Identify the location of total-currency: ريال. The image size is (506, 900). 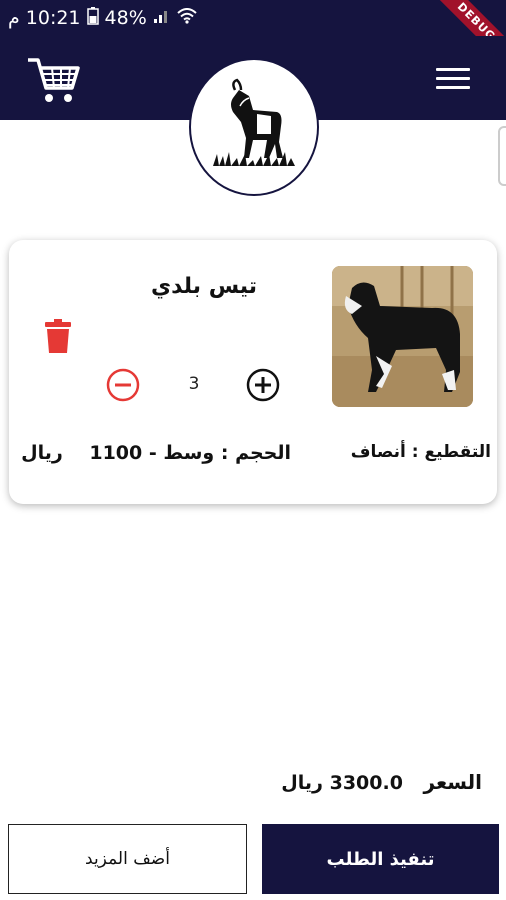
(302, 783).